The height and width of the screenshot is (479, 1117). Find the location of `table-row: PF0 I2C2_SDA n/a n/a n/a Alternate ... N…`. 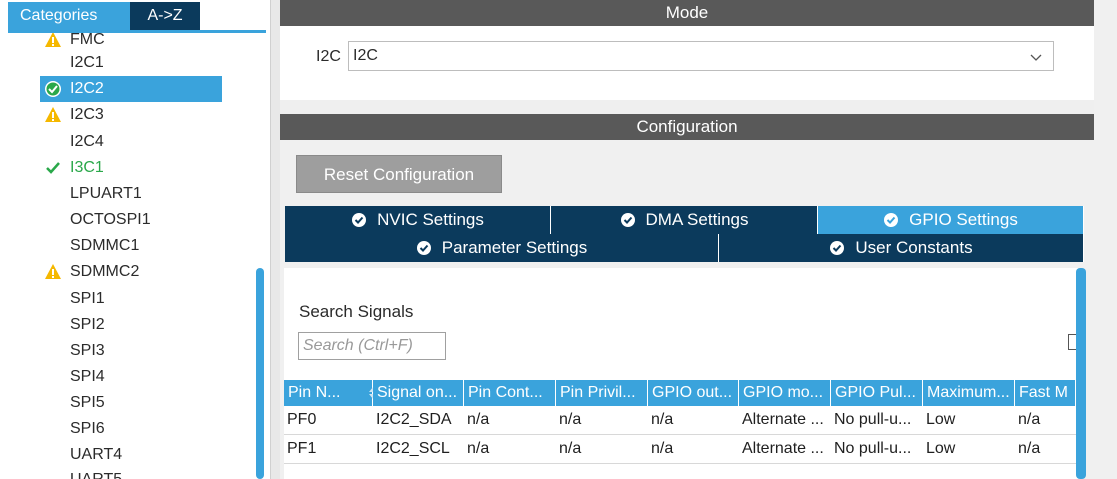

table-row: PF0 I2C2_SDA n/a n/a n/a Alternate ... N… is located at coordinates (680, 420).